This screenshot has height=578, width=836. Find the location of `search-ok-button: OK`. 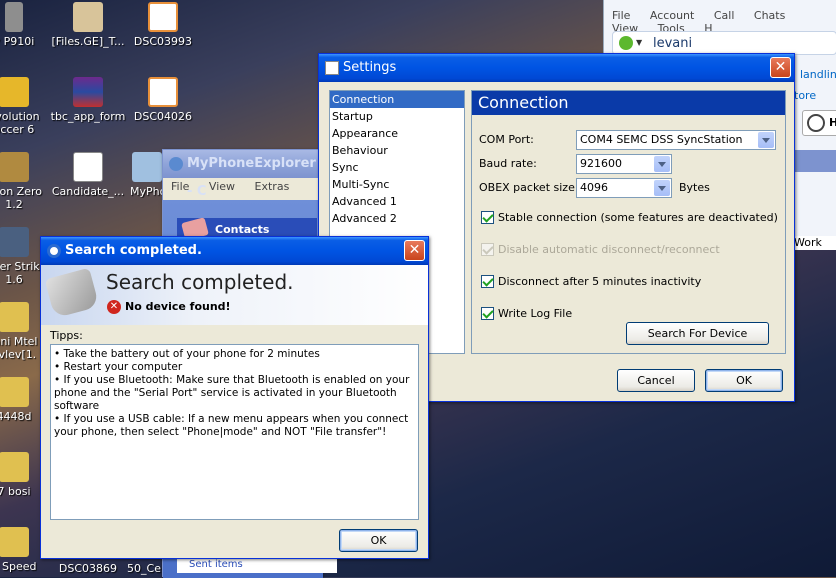

search-ok-button: OK is located at coordinates (378, 540).